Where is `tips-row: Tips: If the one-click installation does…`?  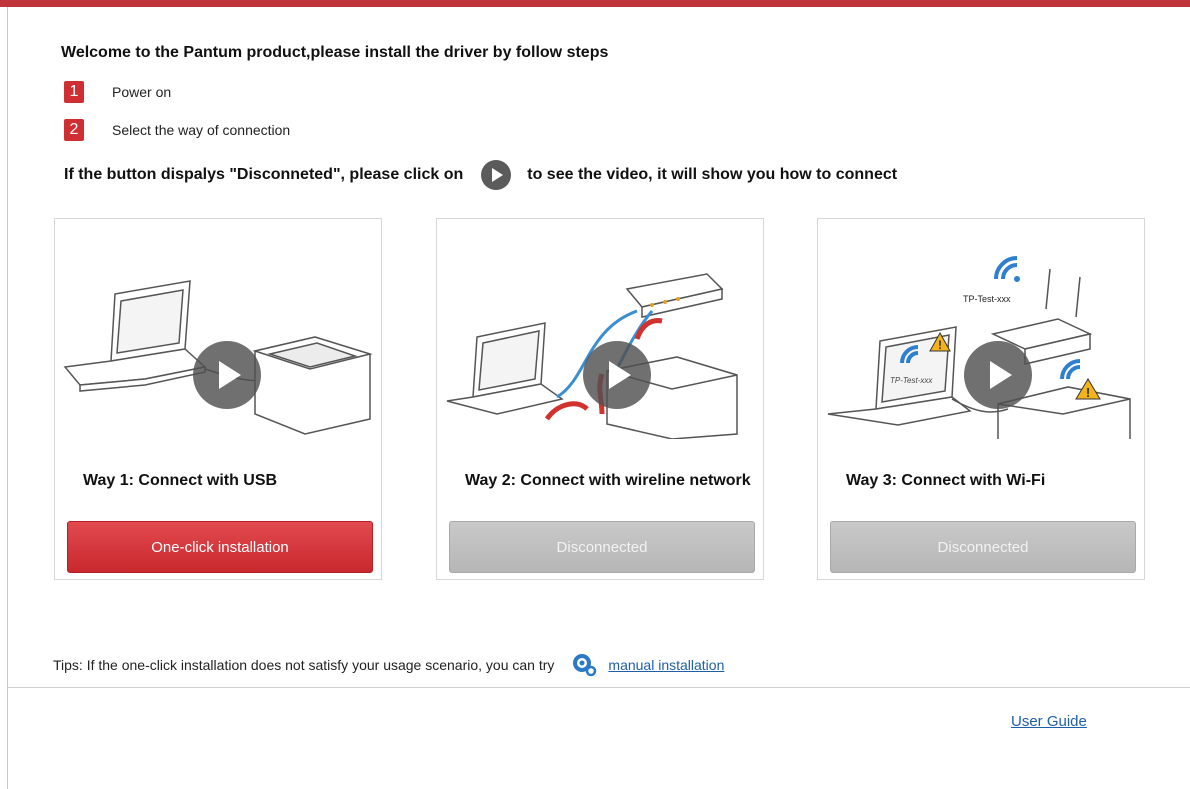
tips-row: Tips: If the one-click installation does… is located at coordinates (388, 665).